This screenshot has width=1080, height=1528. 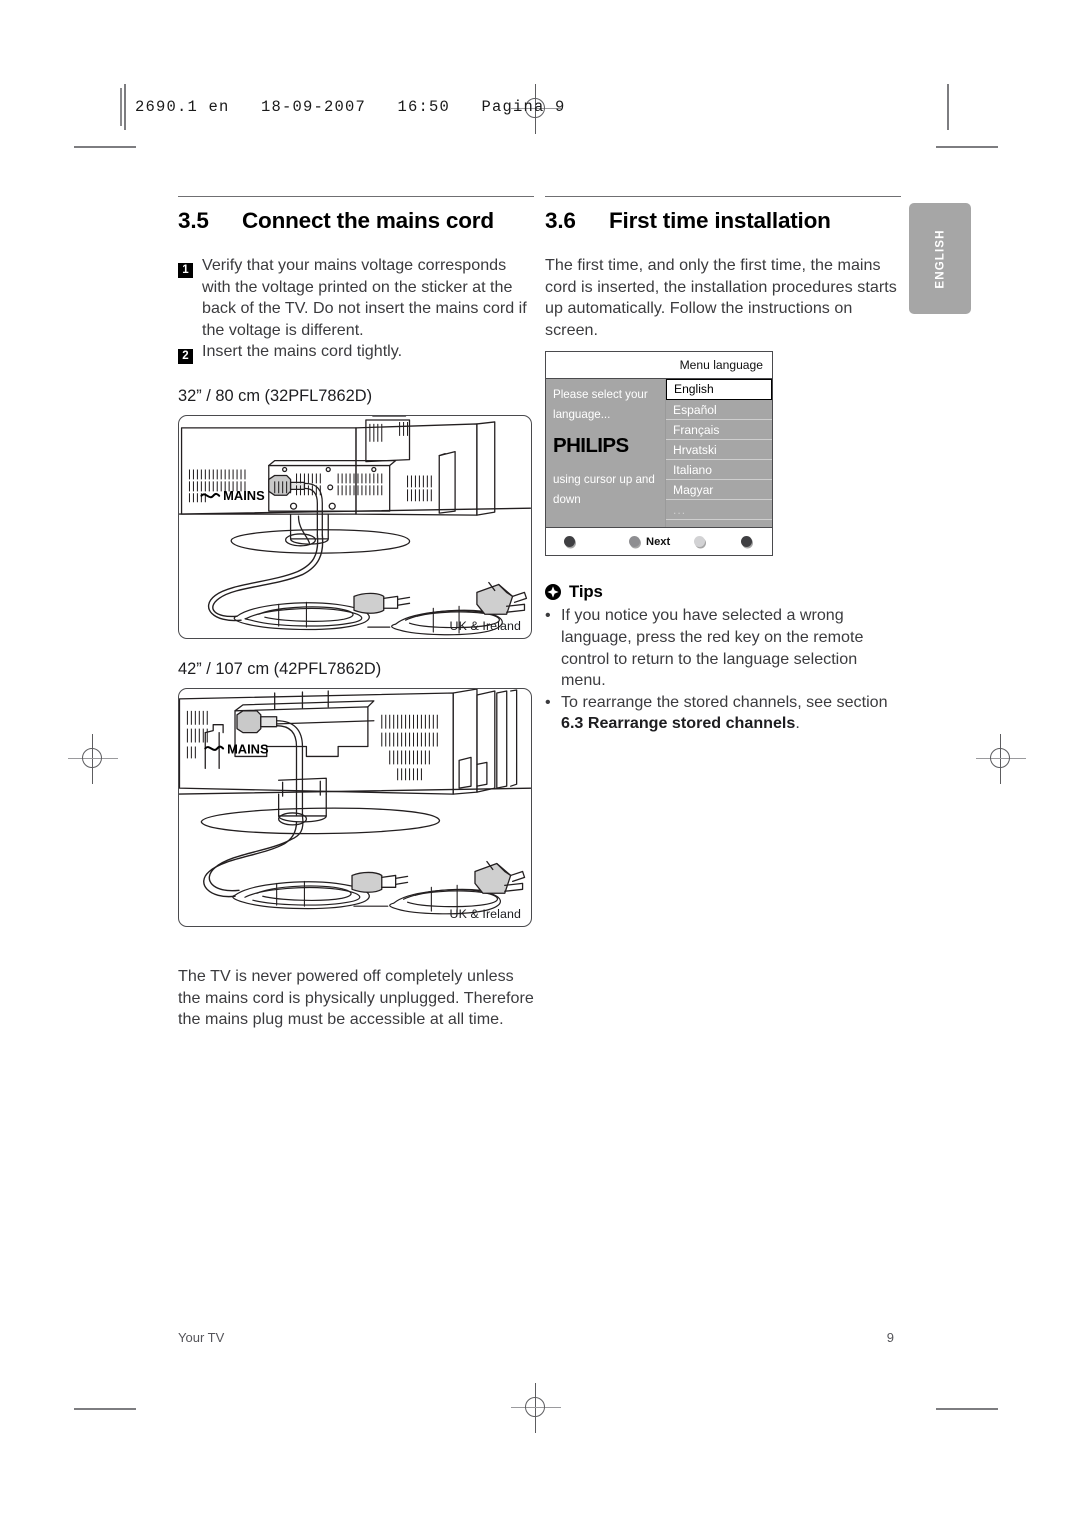 What do you see at coordinates (719, 470) in the screenshot?
I see `language-option-italiano: Italiano` at bounding box center [719, 470].